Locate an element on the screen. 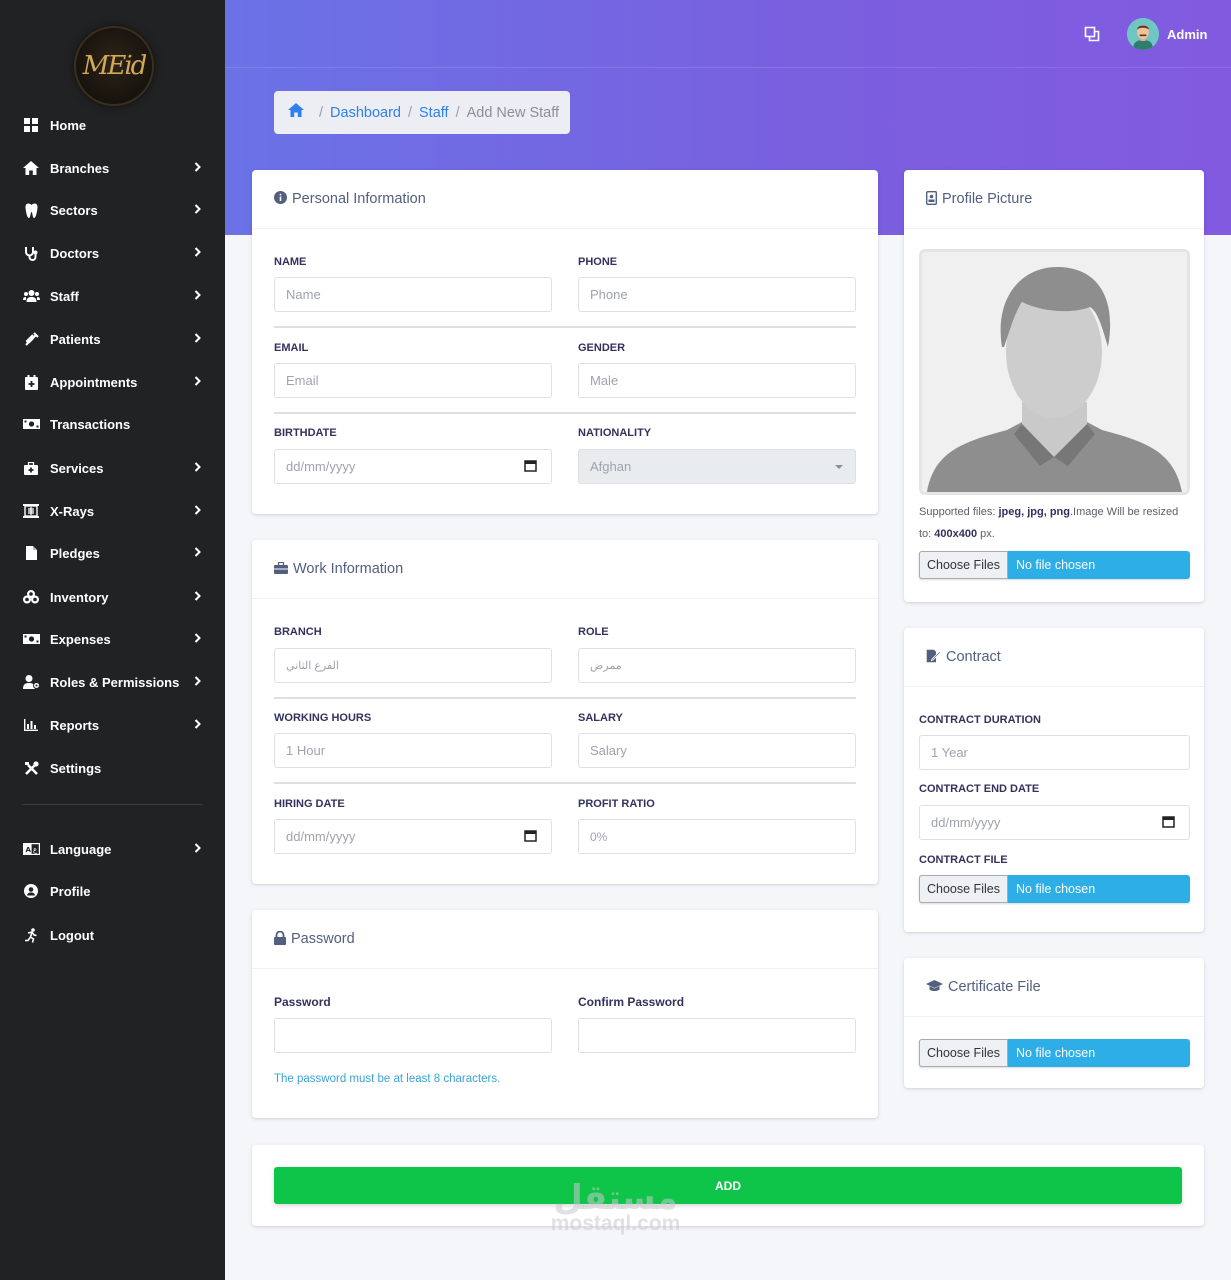 The height and width of the screenshot is (1280, 1231). salary-input: Salary is located at coordinates (717, 750).